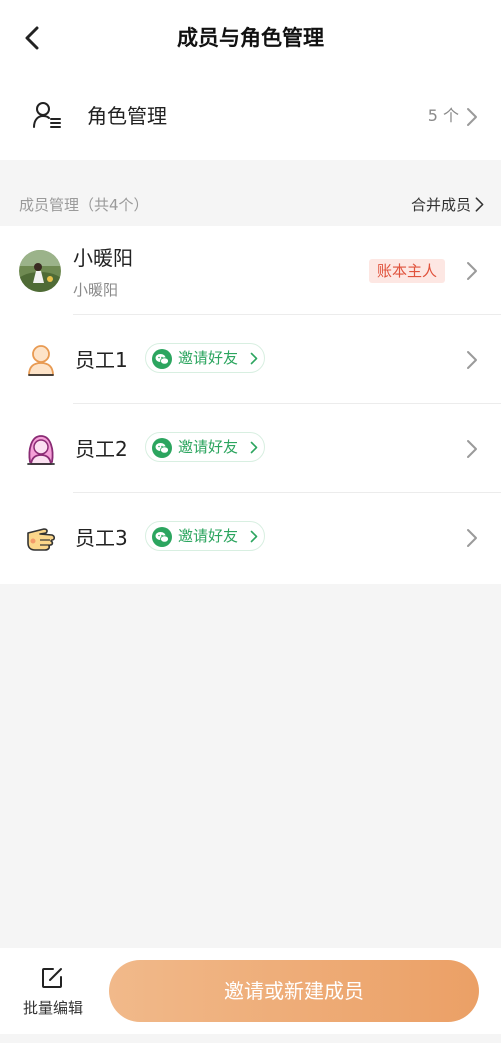  What do you see at coordinates (294, 991) in the screenshot?
I see `invite-or-create-member-button: 邀请或新建成员` at bounding box center [294, 991].